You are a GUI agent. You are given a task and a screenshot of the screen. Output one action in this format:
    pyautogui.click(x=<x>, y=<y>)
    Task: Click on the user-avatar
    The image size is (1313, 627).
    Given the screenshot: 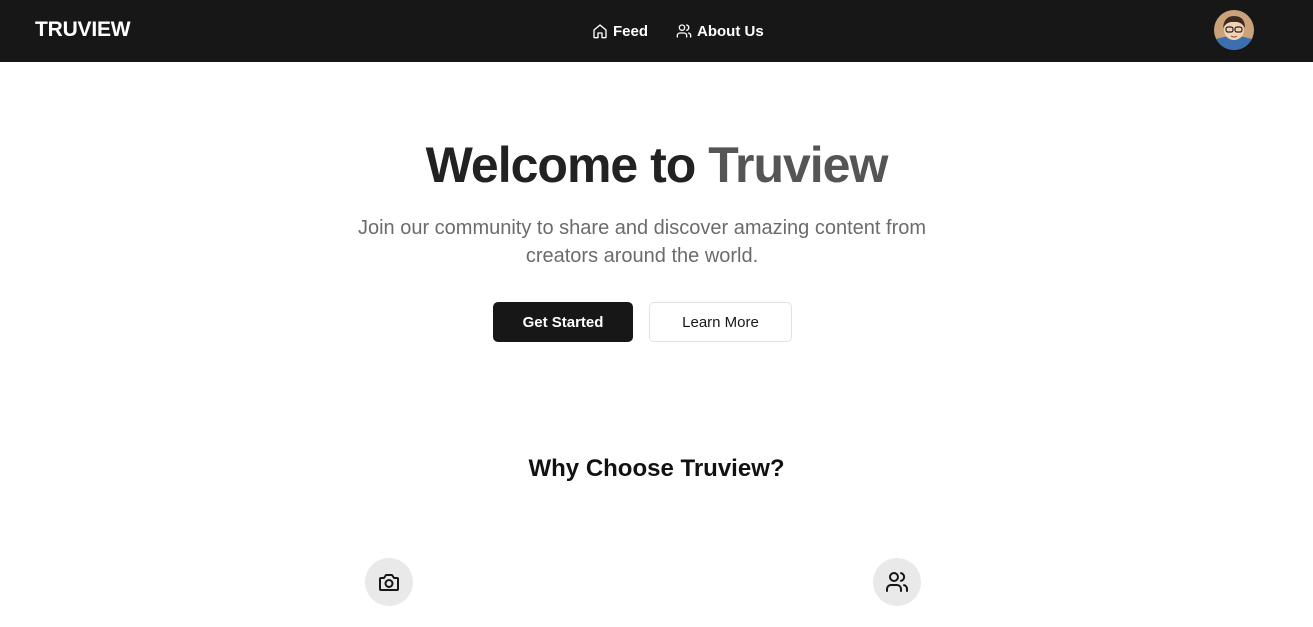 What is the action you would take?
    pyautogui.click(x=1234, y=30)
    